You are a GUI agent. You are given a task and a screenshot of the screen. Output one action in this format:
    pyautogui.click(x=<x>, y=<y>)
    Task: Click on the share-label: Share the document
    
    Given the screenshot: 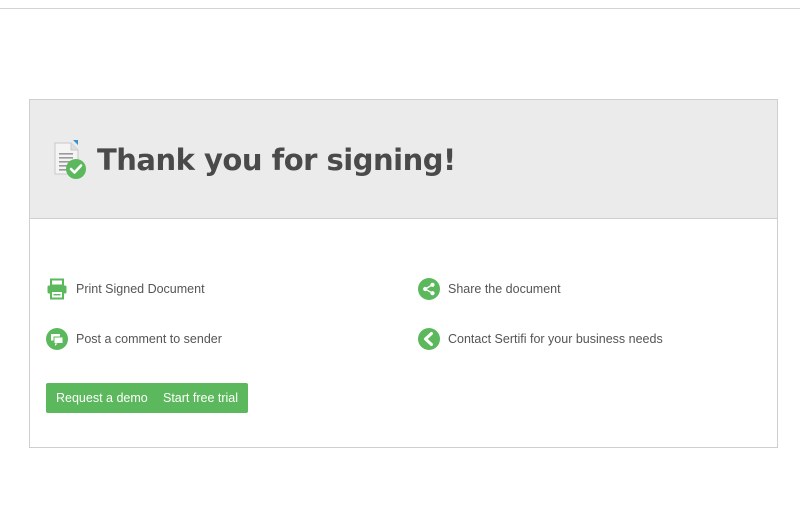 What is the action you would take?
    pyautogui.click(x=504, y=289)
    